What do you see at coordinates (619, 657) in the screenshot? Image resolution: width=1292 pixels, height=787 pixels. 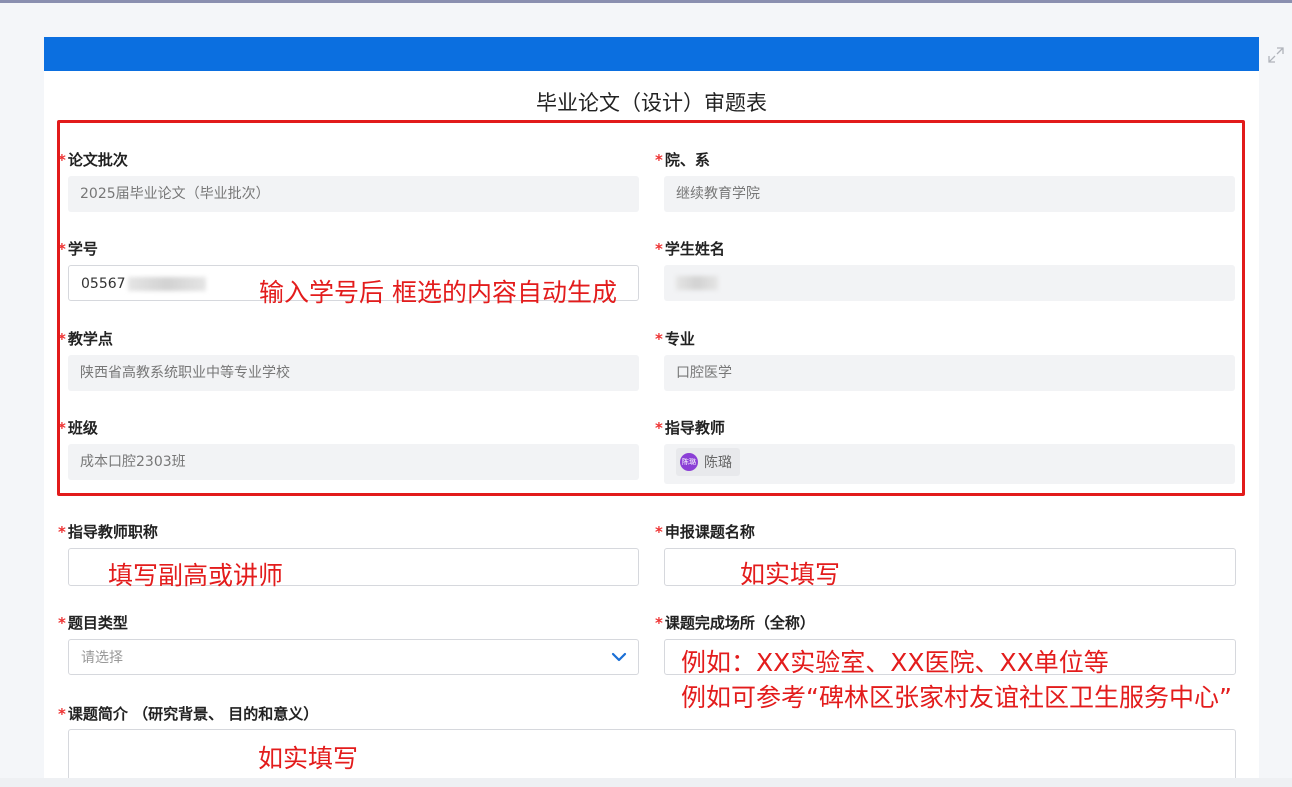 I see `chevron-down-icon` at bounding box center [619, 657].